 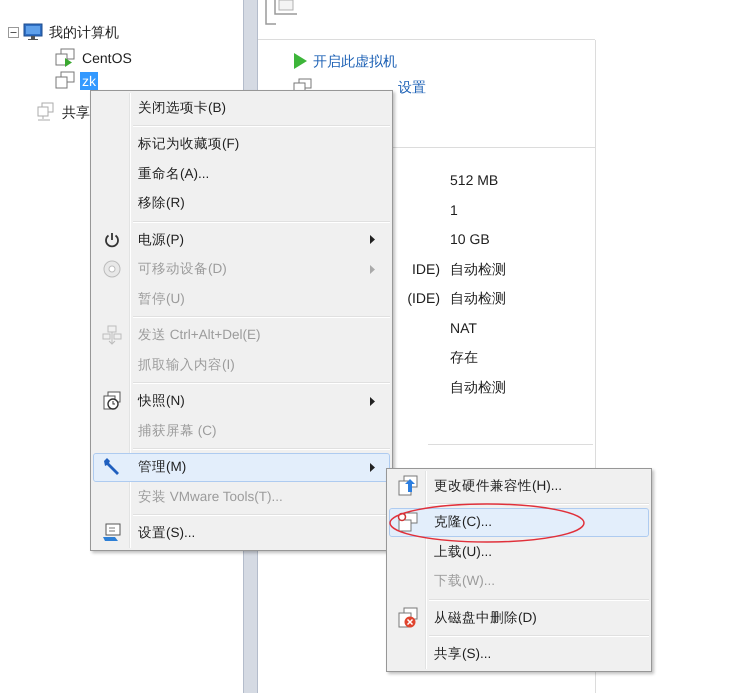 I want to click on upgrade-icon, so click(x=408, y=485).